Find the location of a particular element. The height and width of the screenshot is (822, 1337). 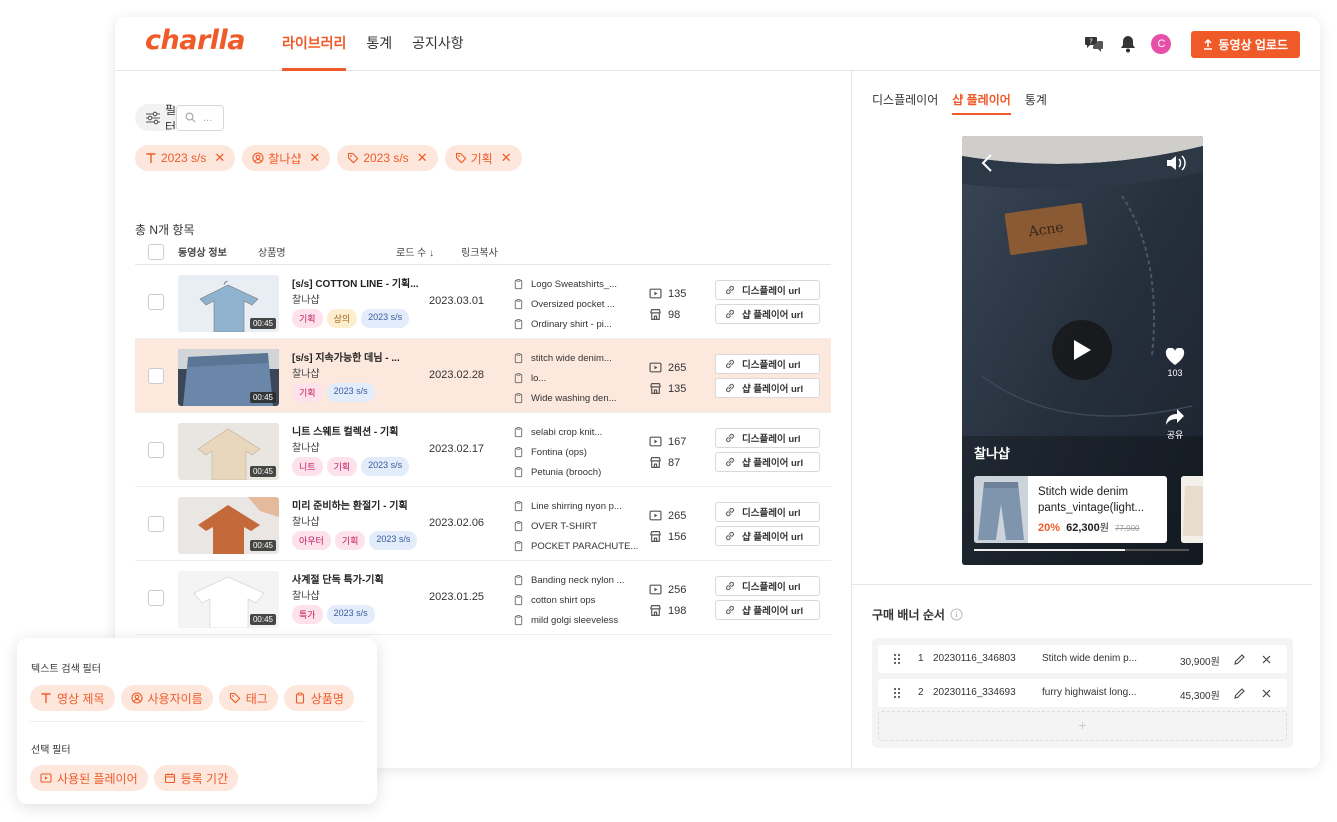

filter-option-date-range: 등록 기간 is located at coordinates (196, 778).